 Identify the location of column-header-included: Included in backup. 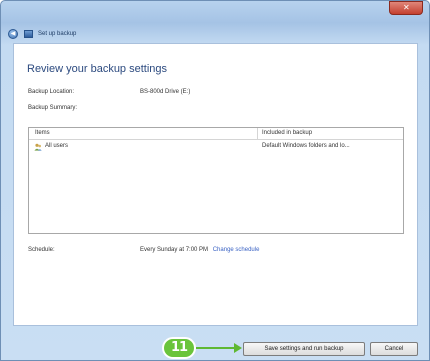
(287, 133).